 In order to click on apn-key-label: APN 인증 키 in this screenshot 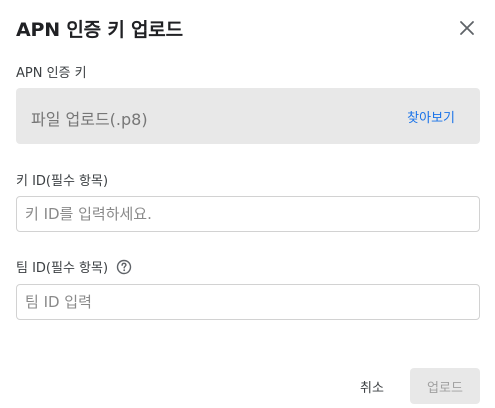, I will do `click(51, 73)`.